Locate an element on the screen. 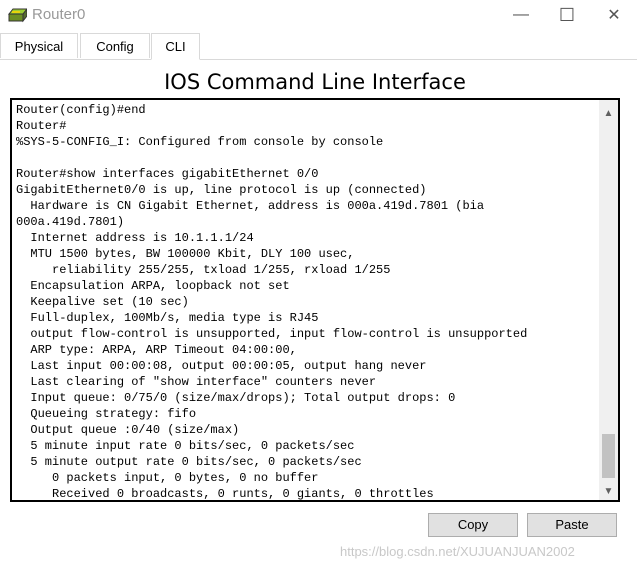 This screenshot has height=571, width=637. router-app-icon is located at coordinates (18, 15).